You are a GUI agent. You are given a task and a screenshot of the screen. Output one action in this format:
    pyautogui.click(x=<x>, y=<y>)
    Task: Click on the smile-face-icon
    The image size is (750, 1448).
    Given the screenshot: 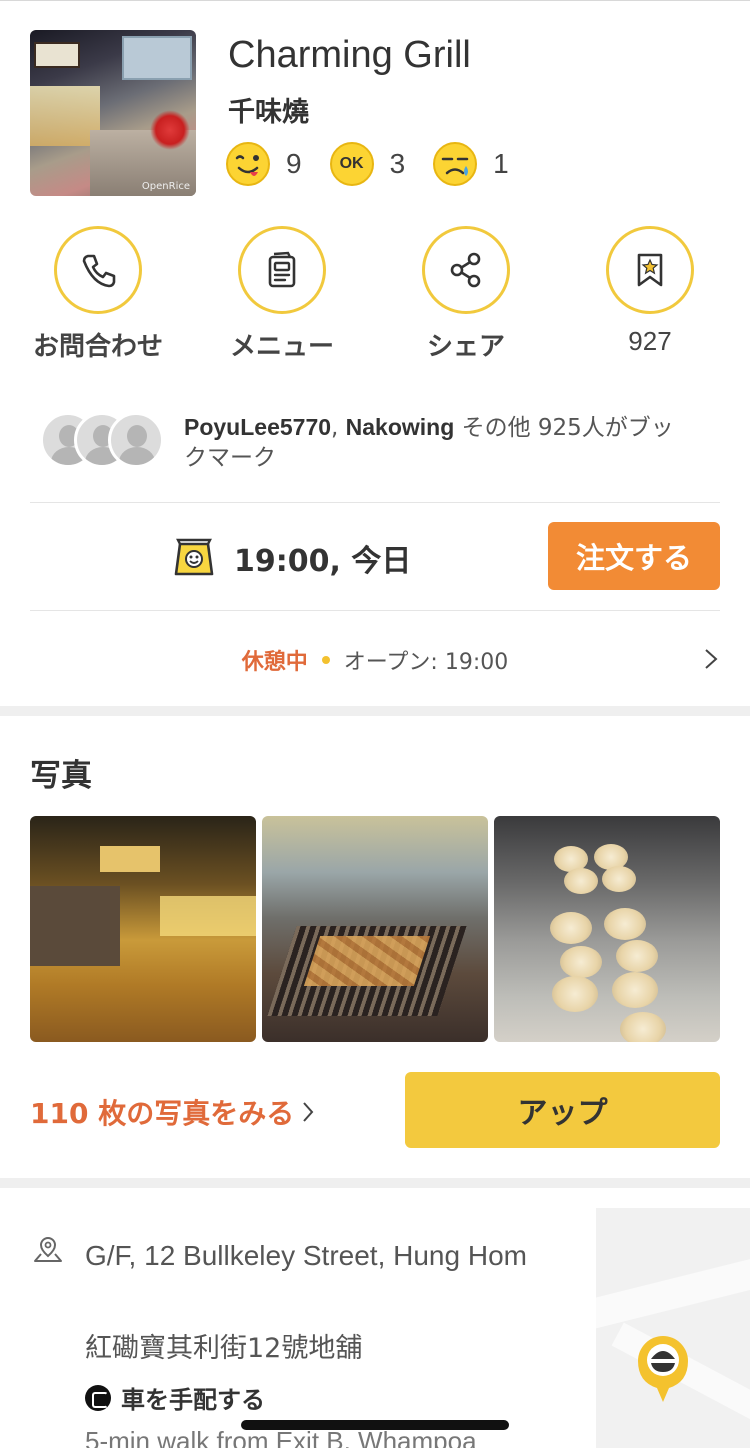 What is the action you would take?
    pyautogui.click(x=248, y=164)
    